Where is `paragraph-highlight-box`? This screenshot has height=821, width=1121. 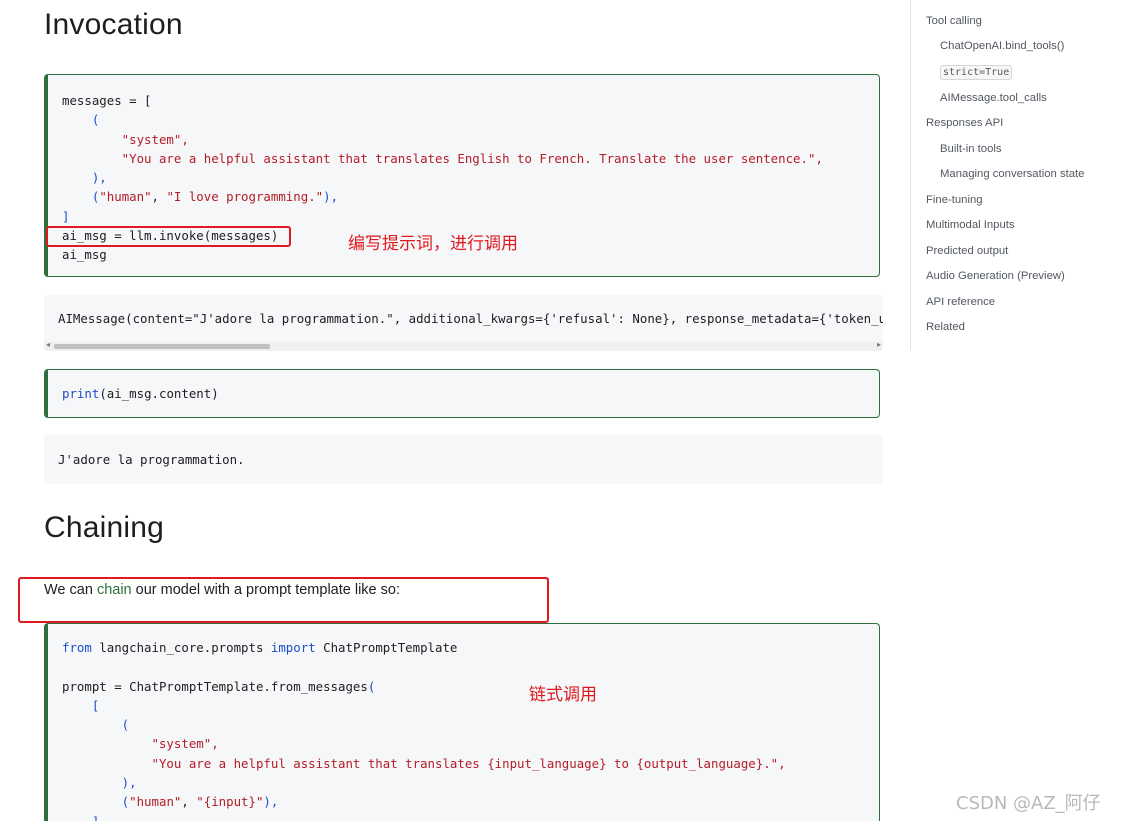 paragraph-highlight-box is located at coordinates (283, 600).